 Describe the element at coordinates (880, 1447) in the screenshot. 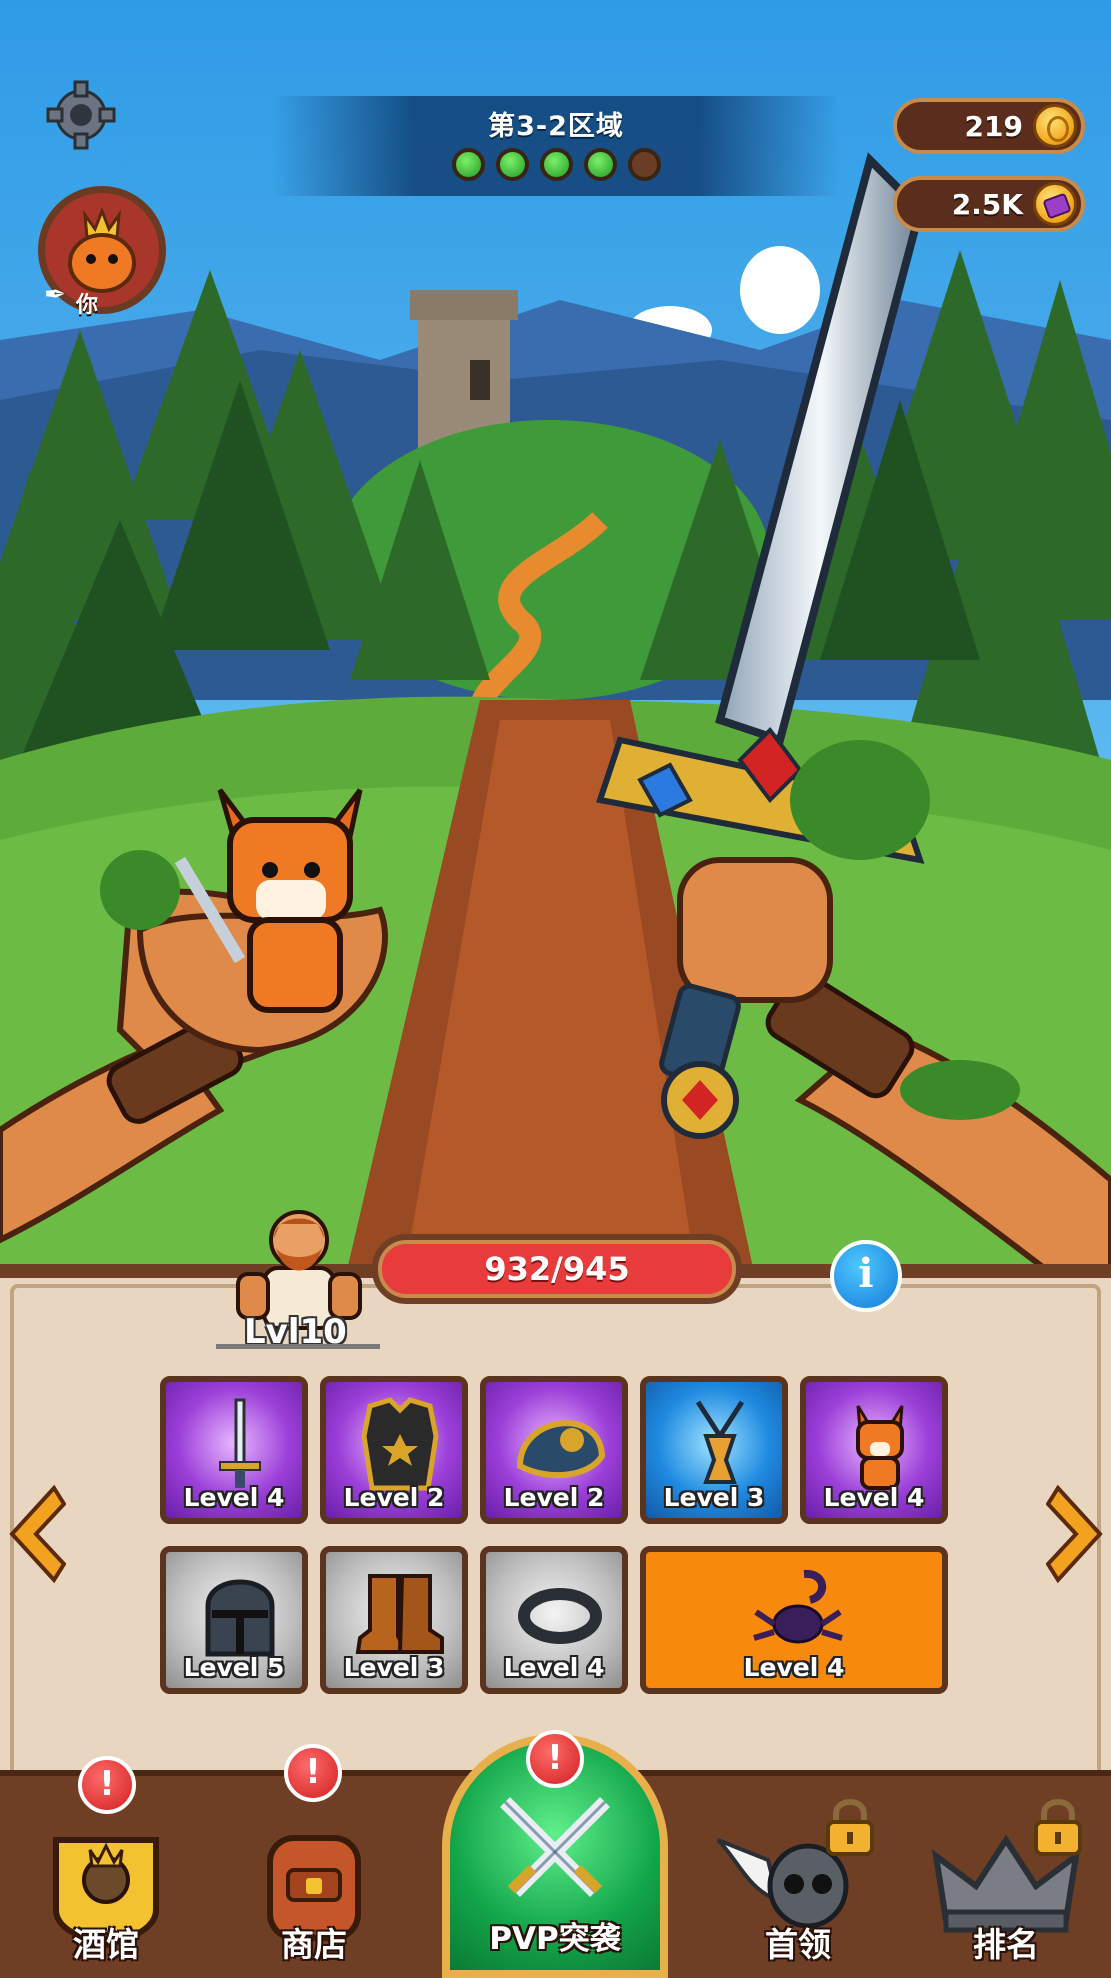

I see `fox-pet-icon` at that location.